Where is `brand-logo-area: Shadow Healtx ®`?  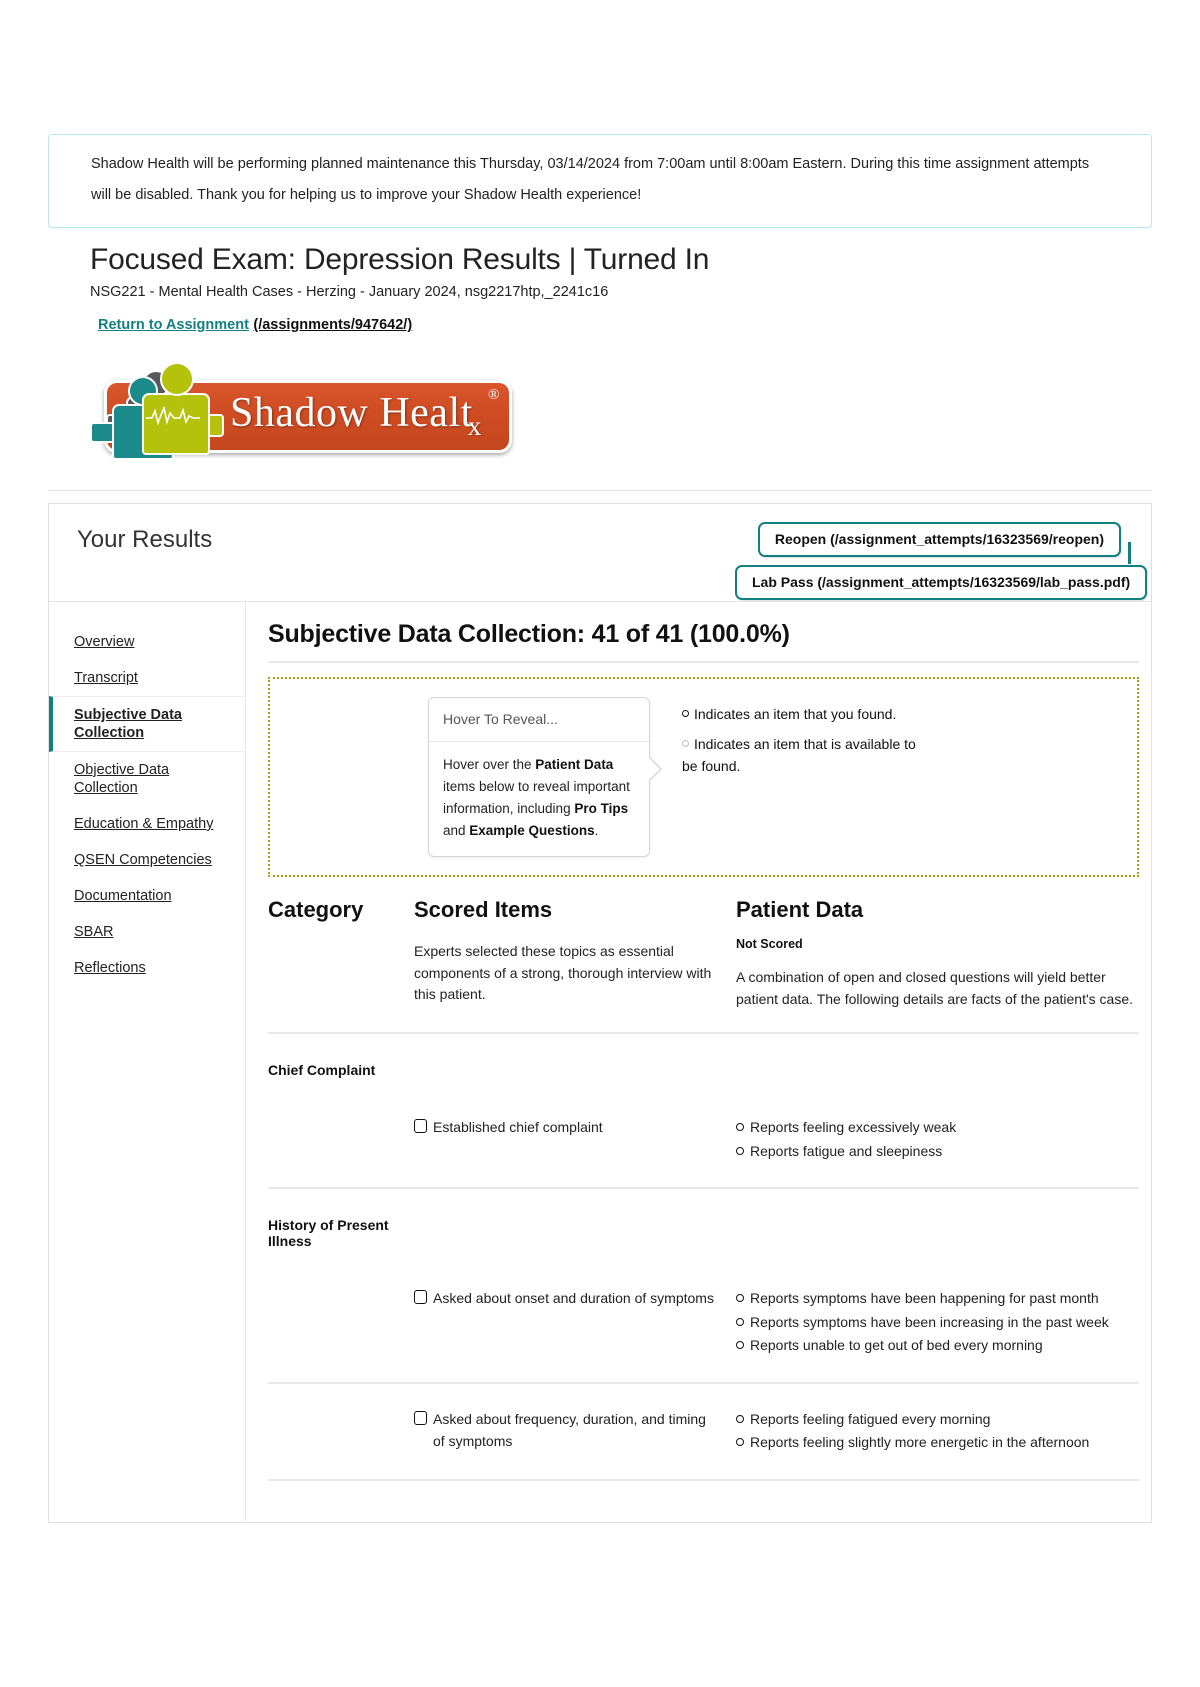
brand-logo-area: Shadow Healtx ® is located at coordinates (600, 410).